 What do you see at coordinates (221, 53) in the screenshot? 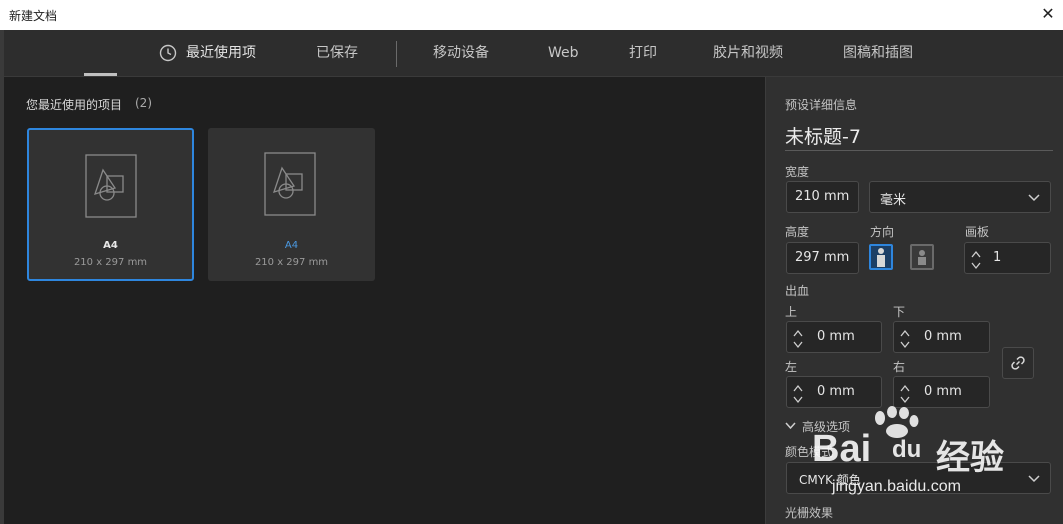
I see `tab-label: 最近使用项` at bounding box center [221, 53].